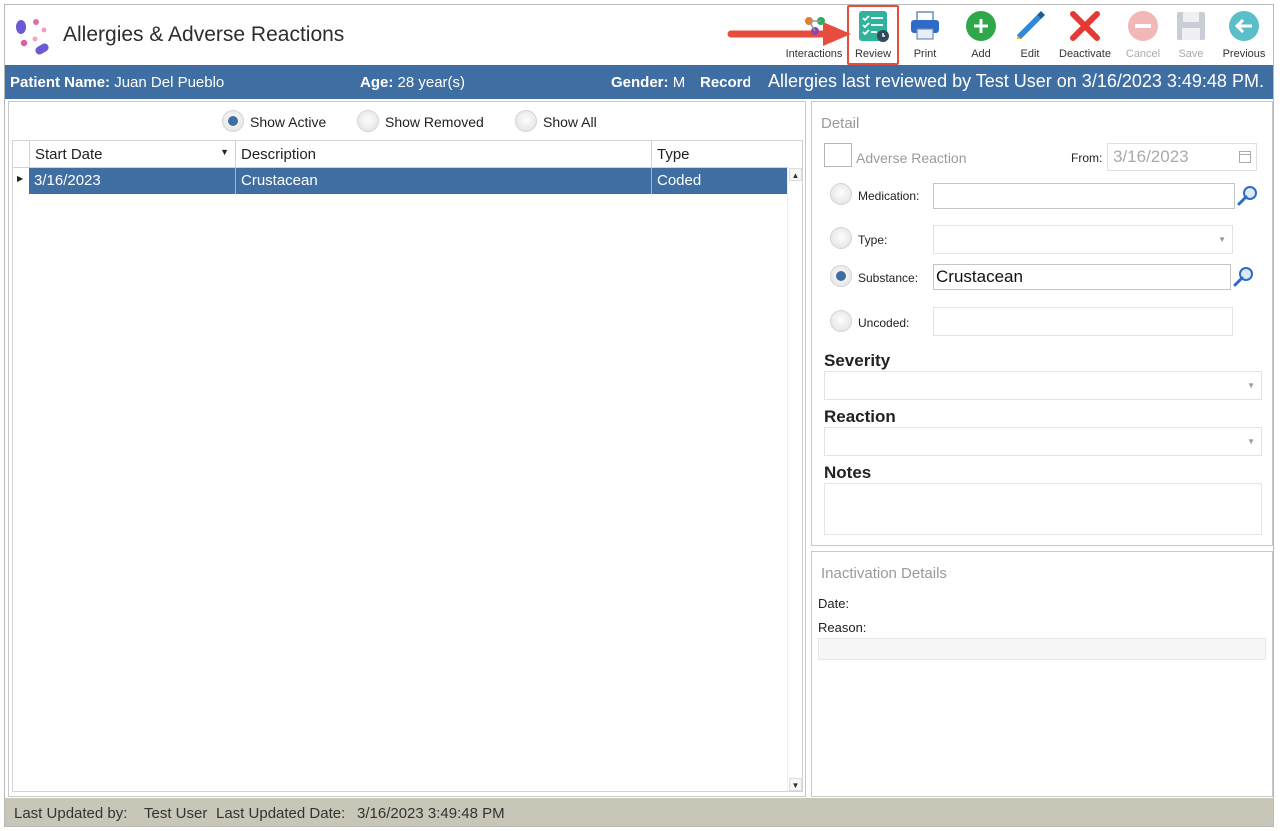 Image resolution: width=1280 pixels, height=831 pixels. What do you see at coordinates (873, 35) in the screenshot?
I see `review-highlight-box` at bounding box center [873, 35].